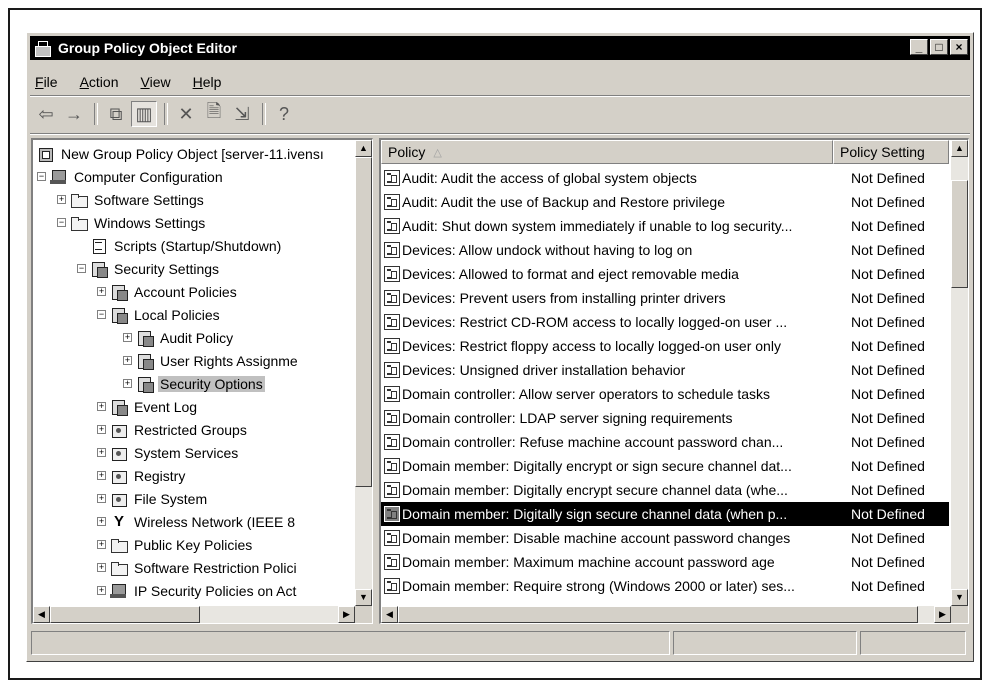  Describe the element at coordinates (159, 314) in the screenshot. I see `tree-item-local-policies: − Local Policies` at that location.